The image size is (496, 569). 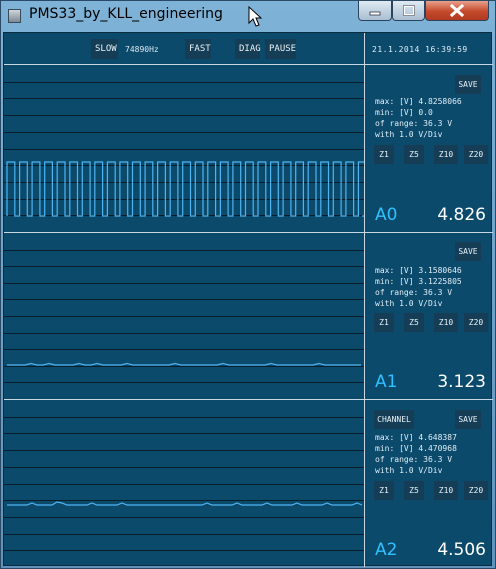 I want to click on diag-button: DIAG, so click(x=248, y=49).